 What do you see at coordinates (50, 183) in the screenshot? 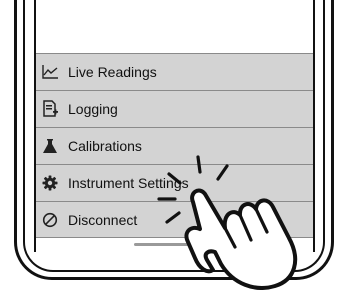
I see `gear-icon` at bounding box center [50, 183].